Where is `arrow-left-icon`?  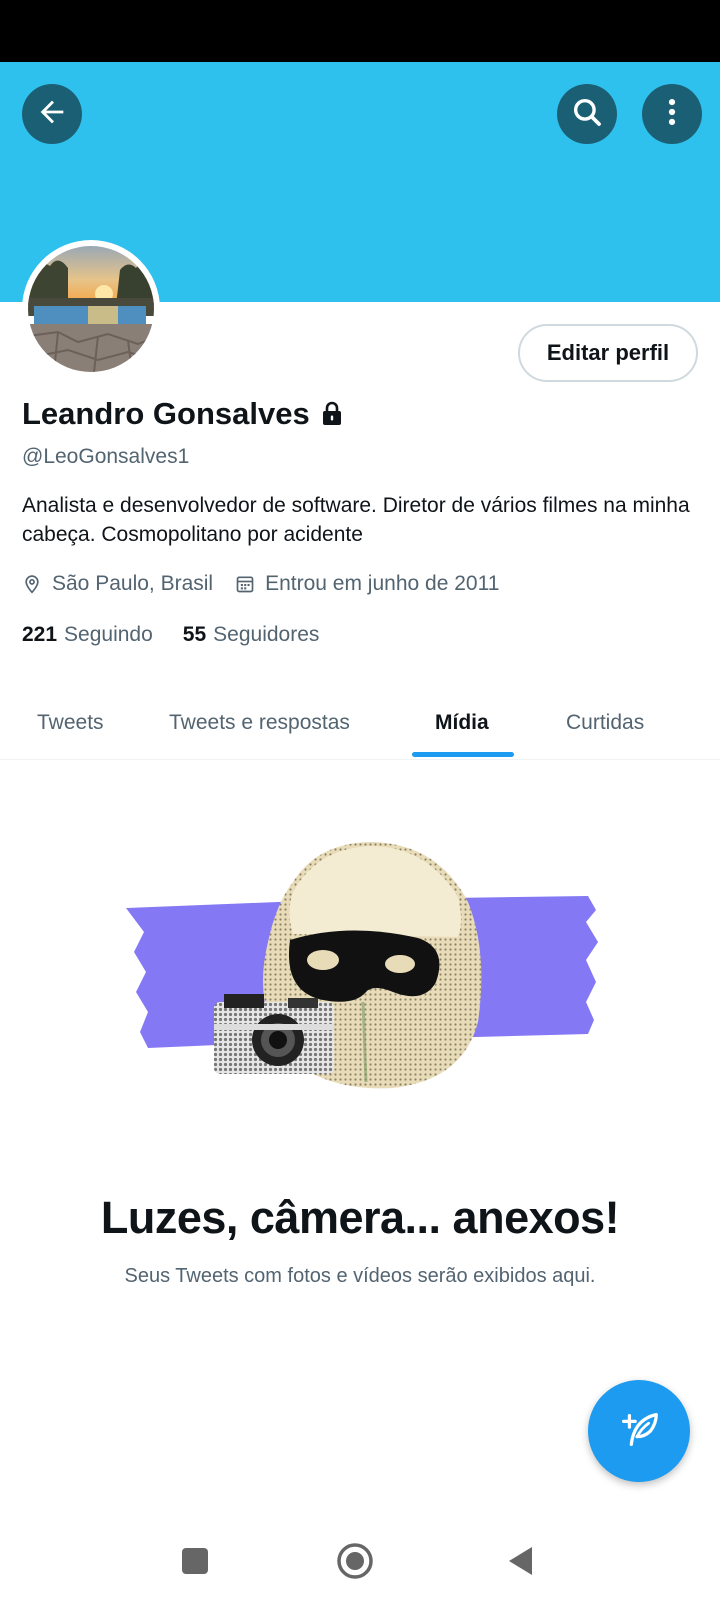
arrow-left-icon is located at coordinates (52, 114).